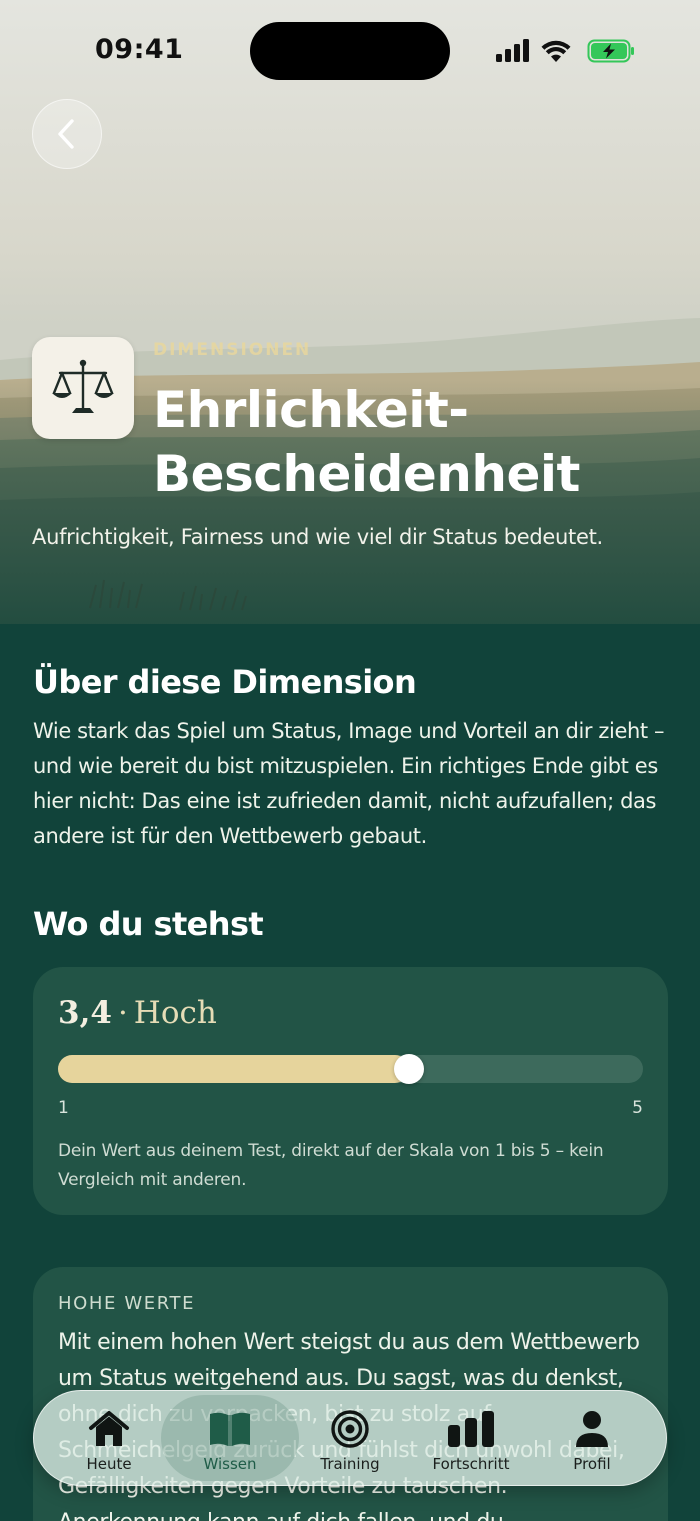  What do you see at coordinates (127, 1303) in the screenshot?
I see `high-values-label: HOHE WERTE` at bounding box center [127, 1303].